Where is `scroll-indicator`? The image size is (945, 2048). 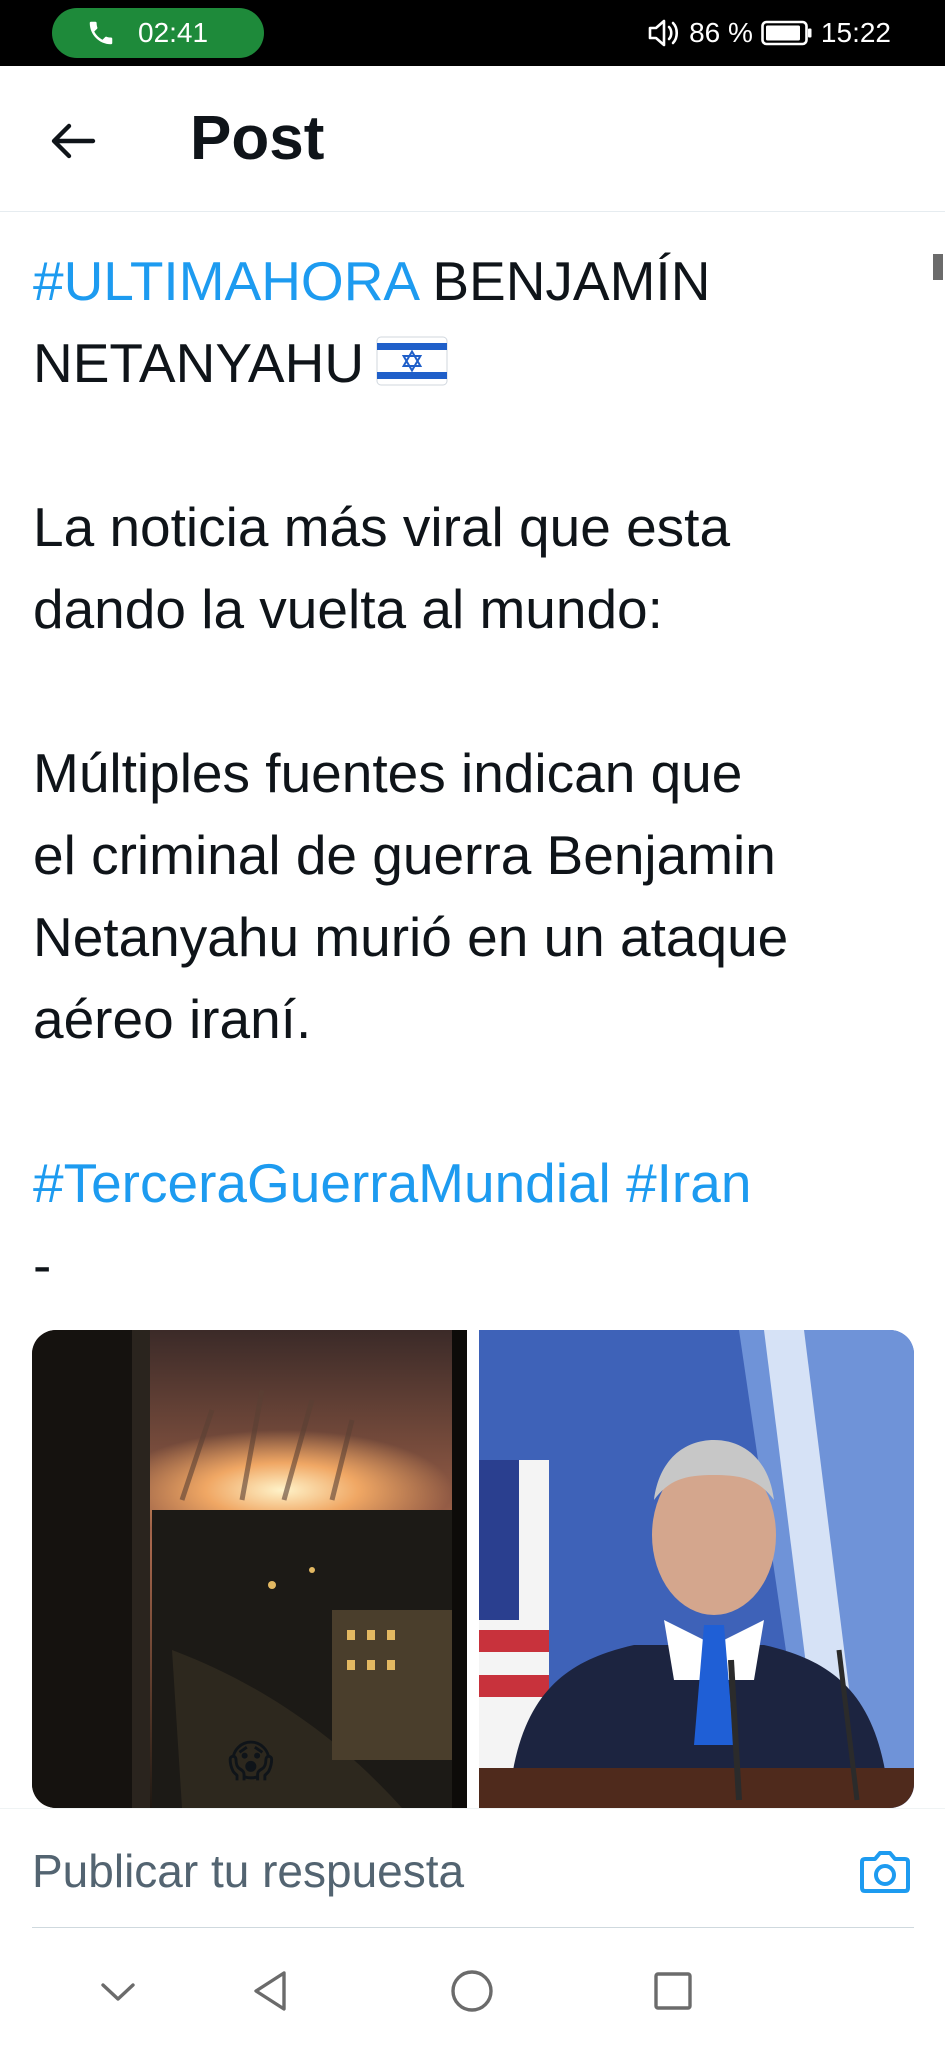
scroll-indicator is located at coordinates (938, 267).